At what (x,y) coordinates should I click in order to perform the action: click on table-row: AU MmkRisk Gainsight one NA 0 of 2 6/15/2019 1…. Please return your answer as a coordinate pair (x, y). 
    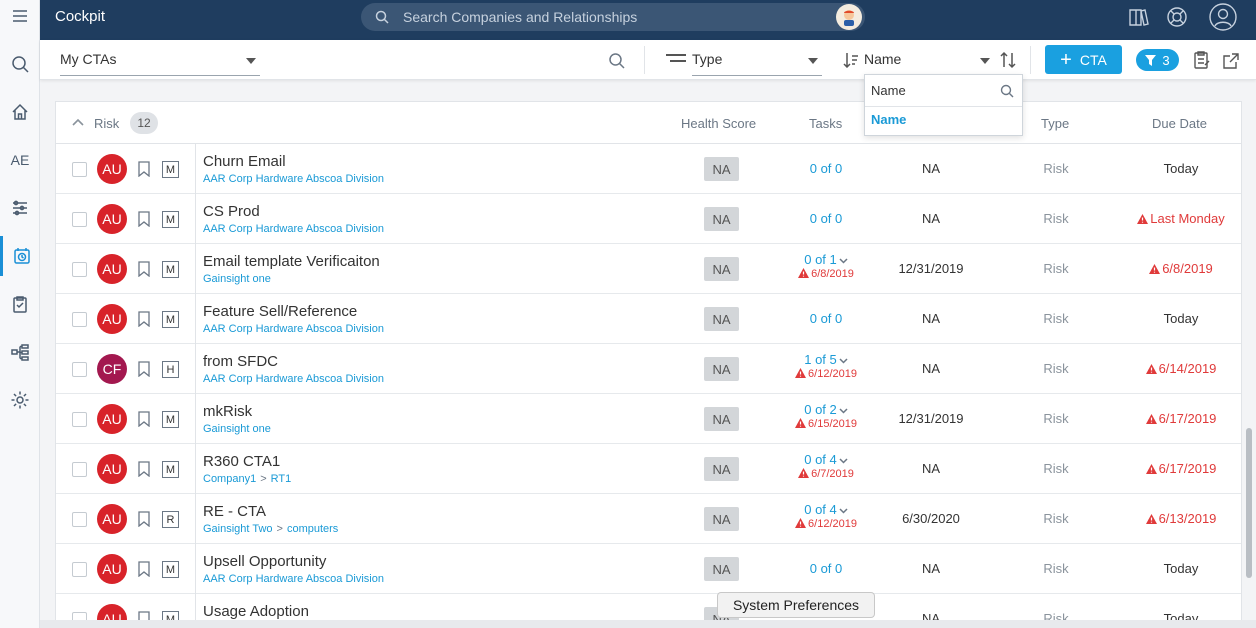
    Looking at the image, I should click on (648, 419).